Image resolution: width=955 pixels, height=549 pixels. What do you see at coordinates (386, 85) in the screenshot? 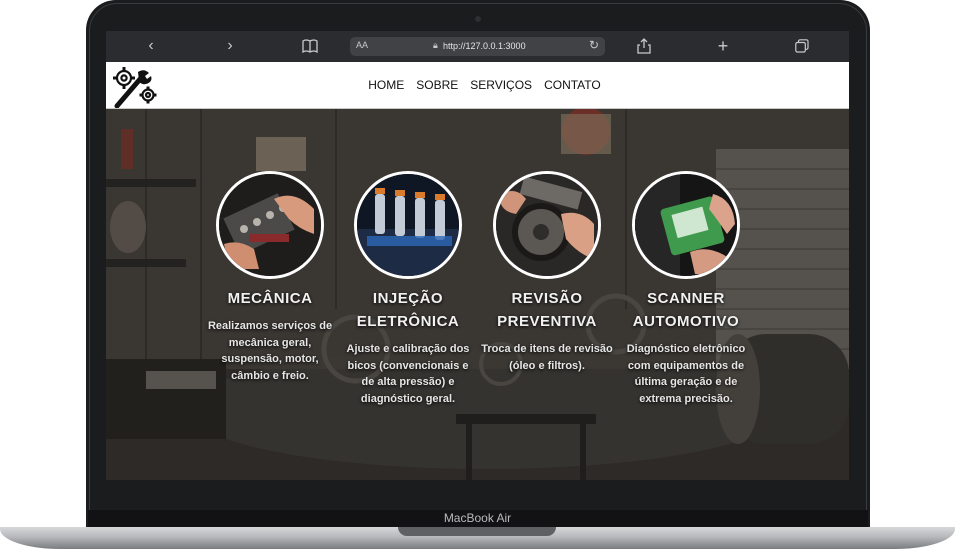
I see `nav-home: HOME` at bounding box center [386, 85].